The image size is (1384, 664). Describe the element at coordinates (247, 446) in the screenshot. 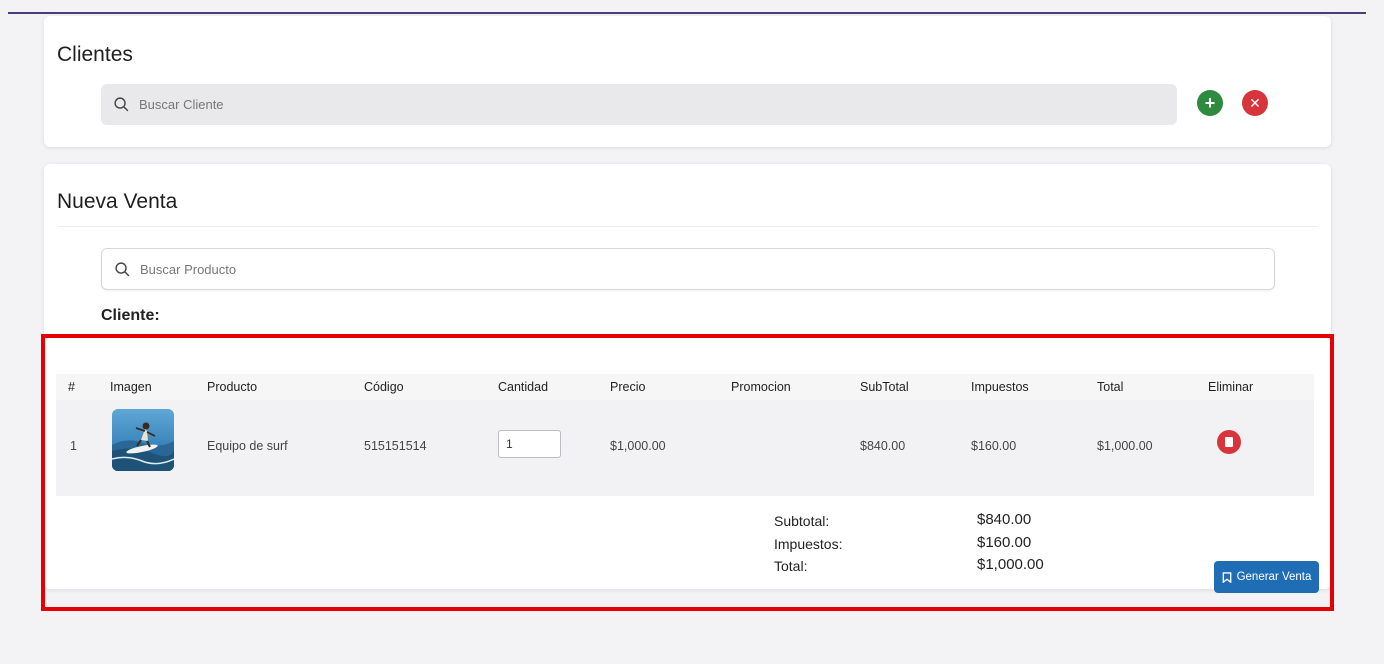

I see `row-product: Equipo de surf` at that location.